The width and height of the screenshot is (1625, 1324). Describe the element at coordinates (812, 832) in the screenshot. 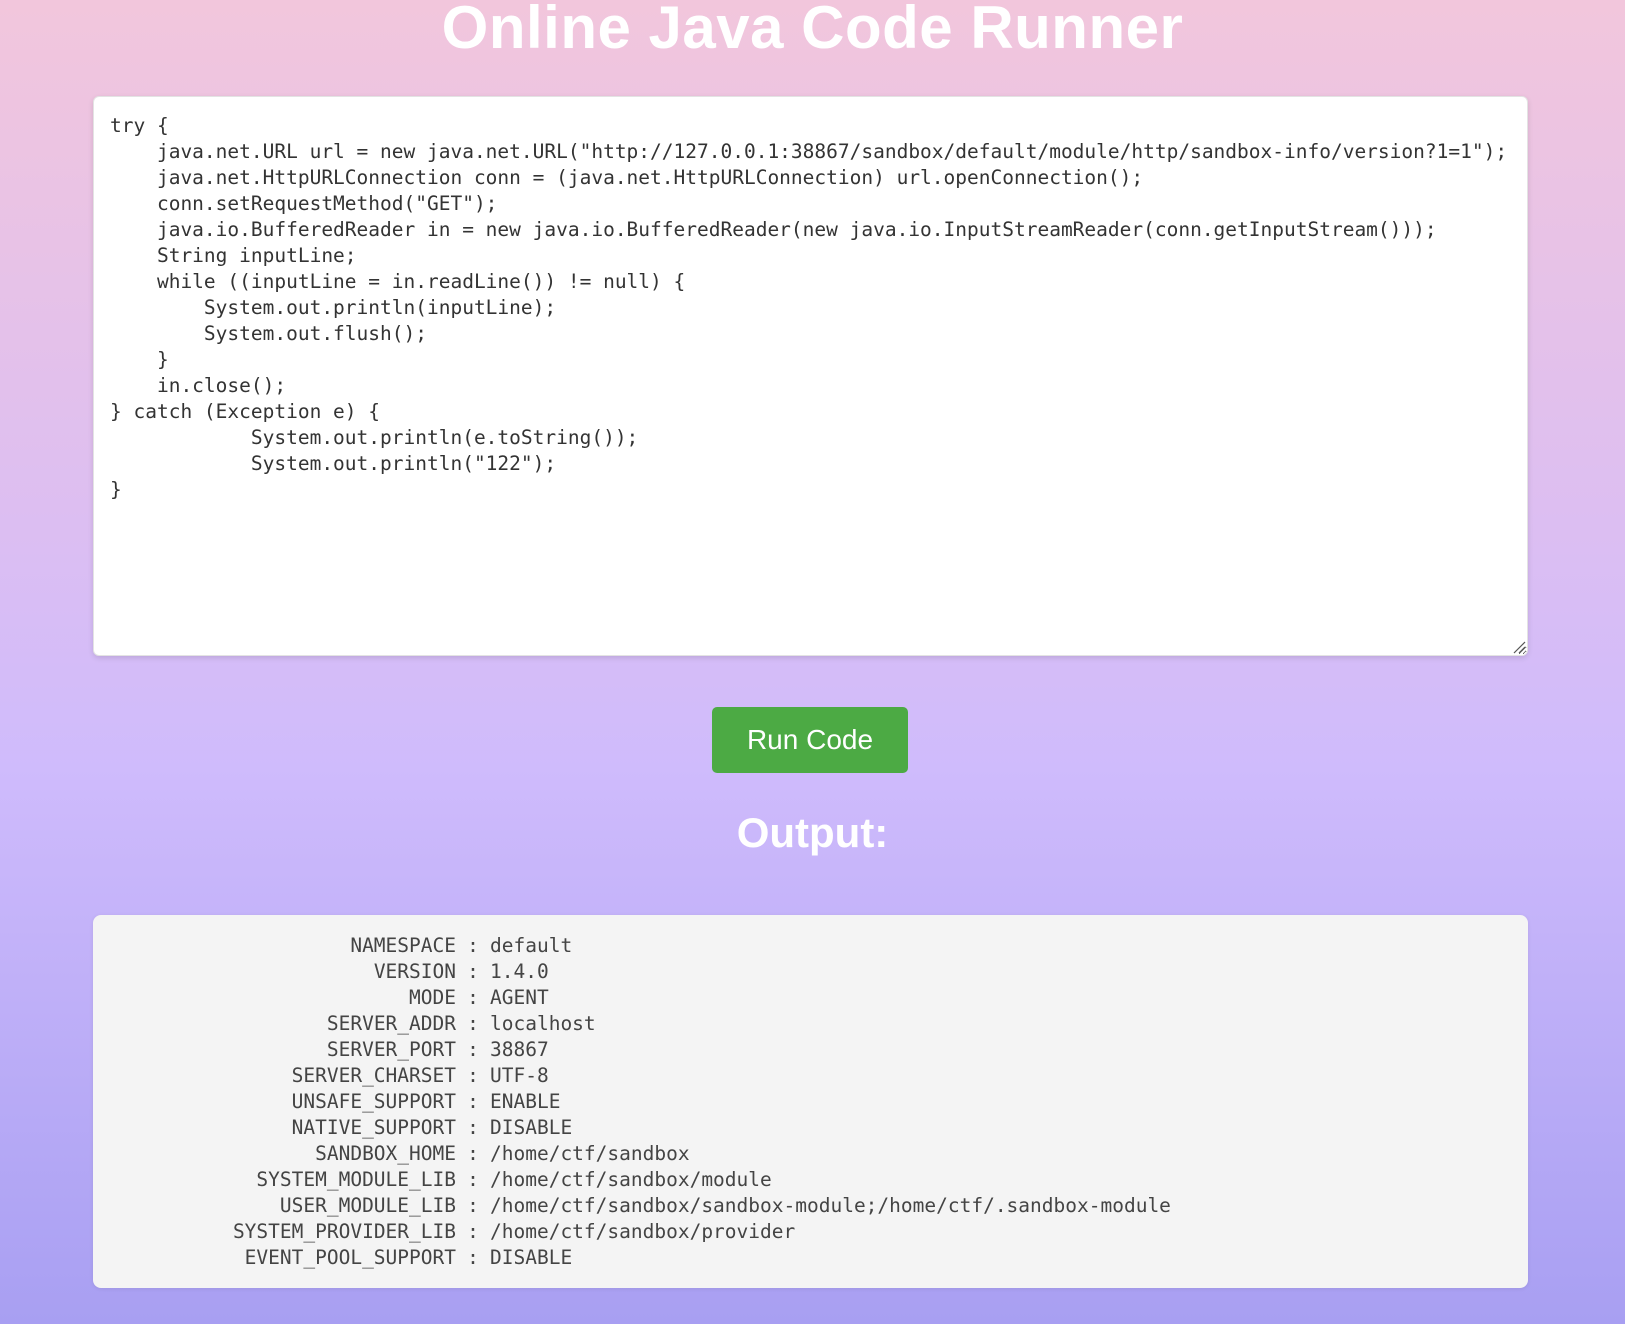

I see `output-heading: Output:` at that location.